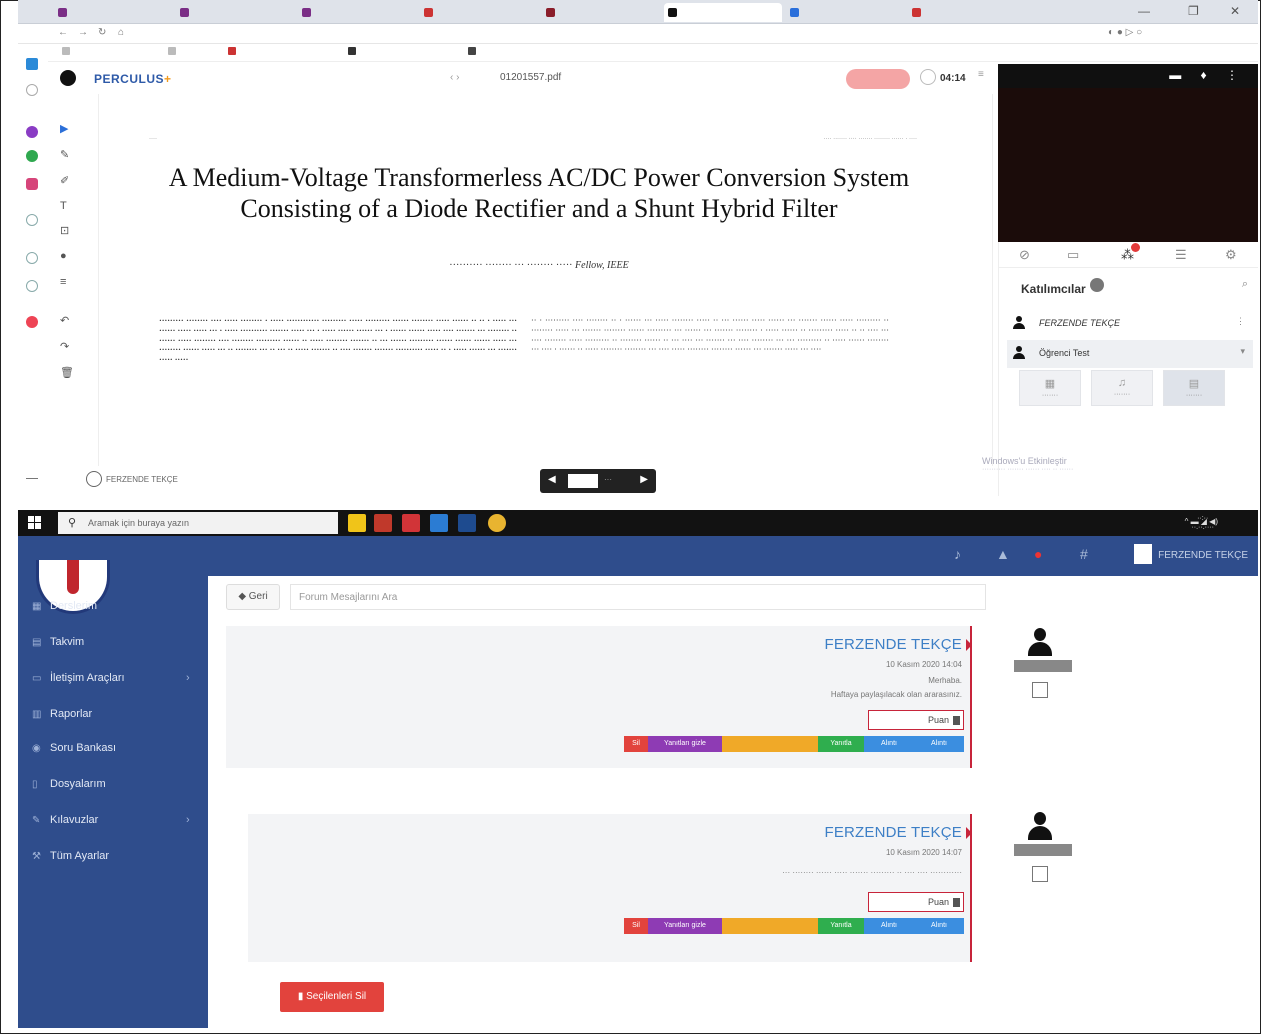 This screenshot has width=1261, height=1034. I want to click on page-number-input, so click(583, 481).